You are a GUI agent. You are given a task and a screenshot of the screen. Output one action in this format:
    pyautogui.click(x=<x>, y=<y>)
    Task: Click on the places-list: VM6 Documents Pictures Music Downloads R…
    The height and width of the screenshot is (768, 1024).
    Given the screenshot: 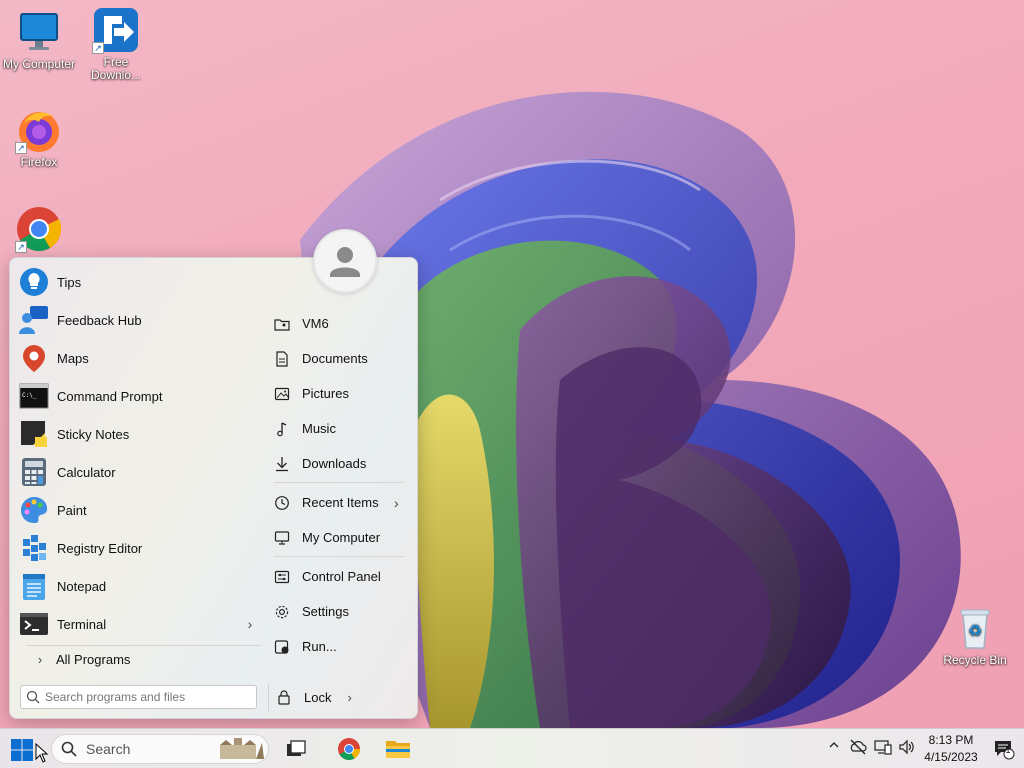 What is the action you would take?
    pyautogui.click(x=341, y=485)
    